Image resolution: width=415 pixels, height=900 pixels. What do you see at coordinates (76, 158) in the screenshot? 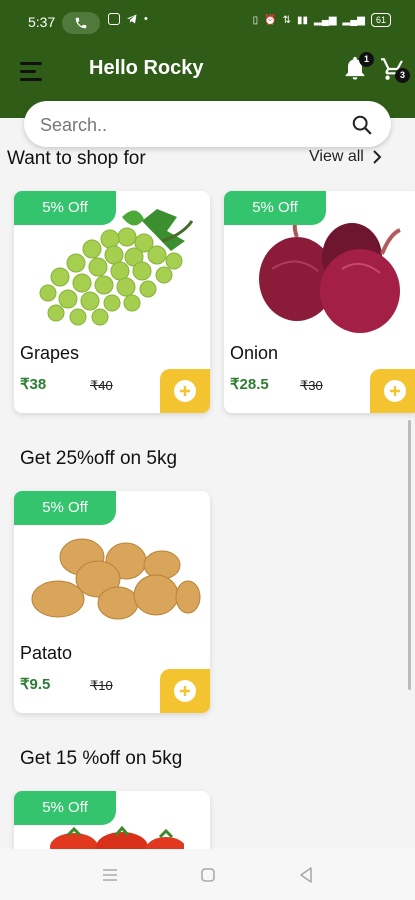
I see `section-title-want-to-shop: Want to shop for` at bounding box center [76, 158].